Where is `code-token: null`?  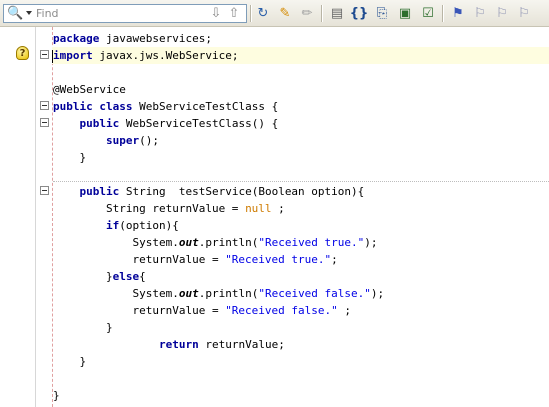 code-token: null is located at coordinates (258, 208).